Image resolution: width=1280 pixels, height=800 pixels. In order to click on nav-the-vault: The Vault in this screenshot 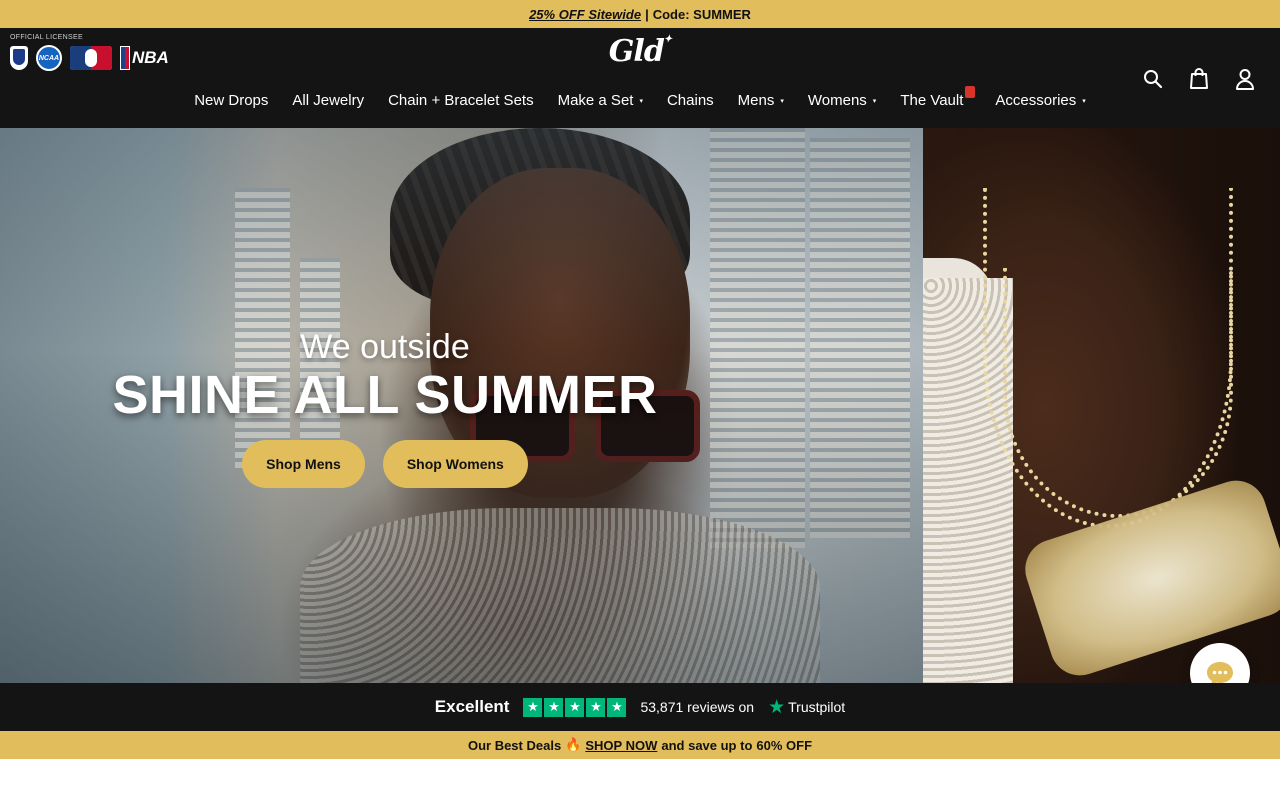, I will do `click(938, 97)`.